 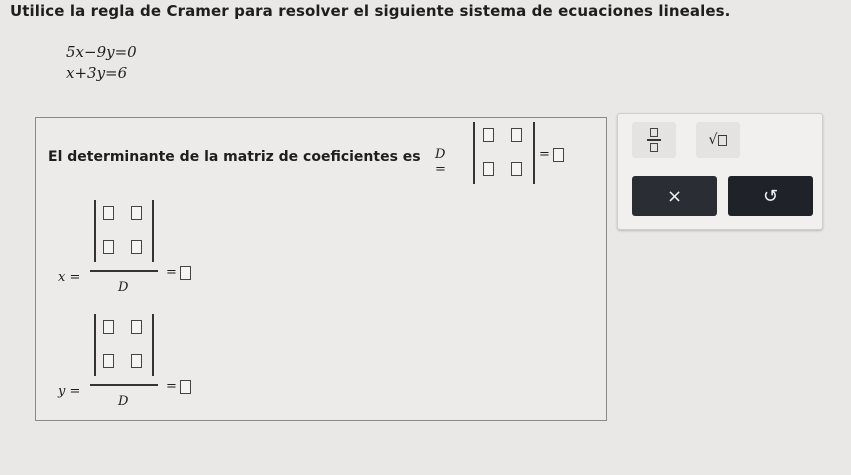 I want to click on x-equals: =, so click(x=171, y=272).